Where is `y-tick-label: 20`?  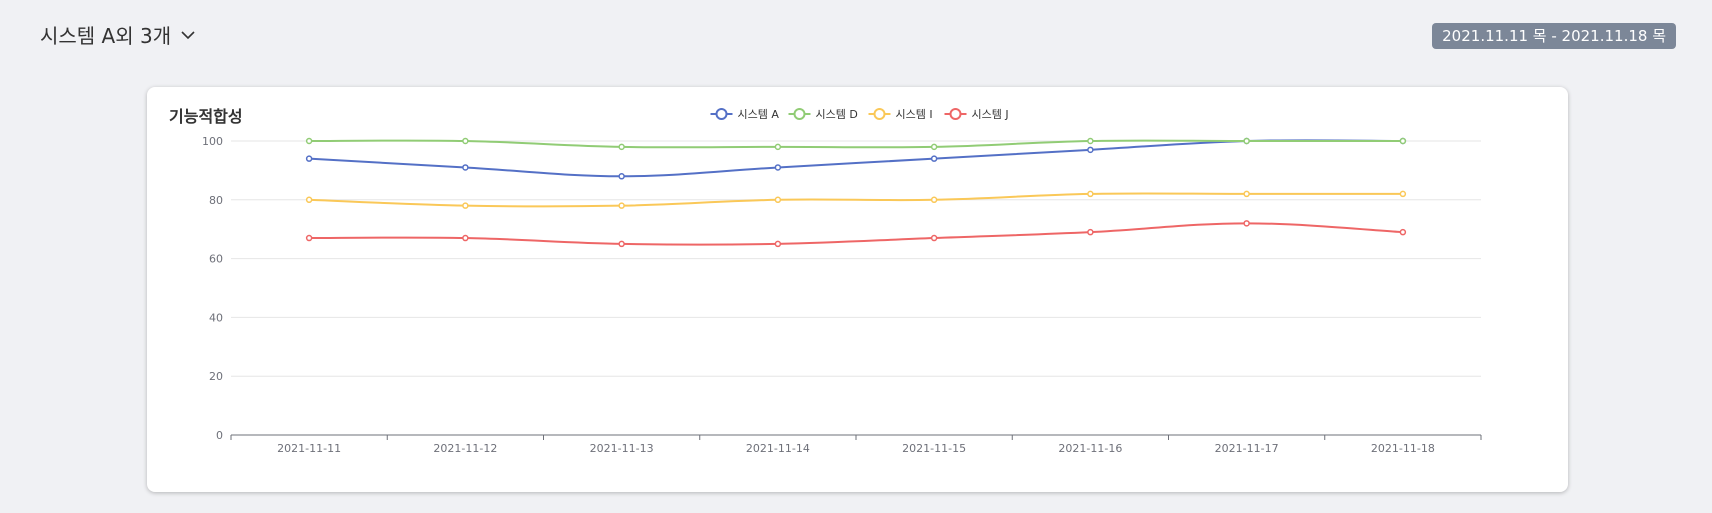
y-tick-label: 20 is located at coordinates (216, 376).